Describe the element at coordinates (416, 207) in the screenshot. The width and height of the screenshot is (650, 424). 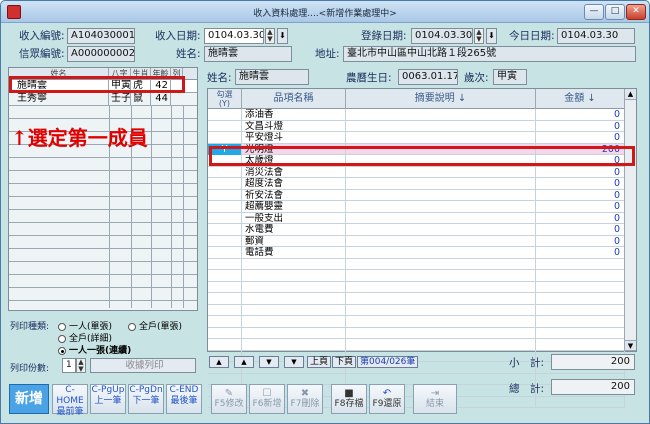
I see `item-row: 超薦嬰靈 0` at that location.